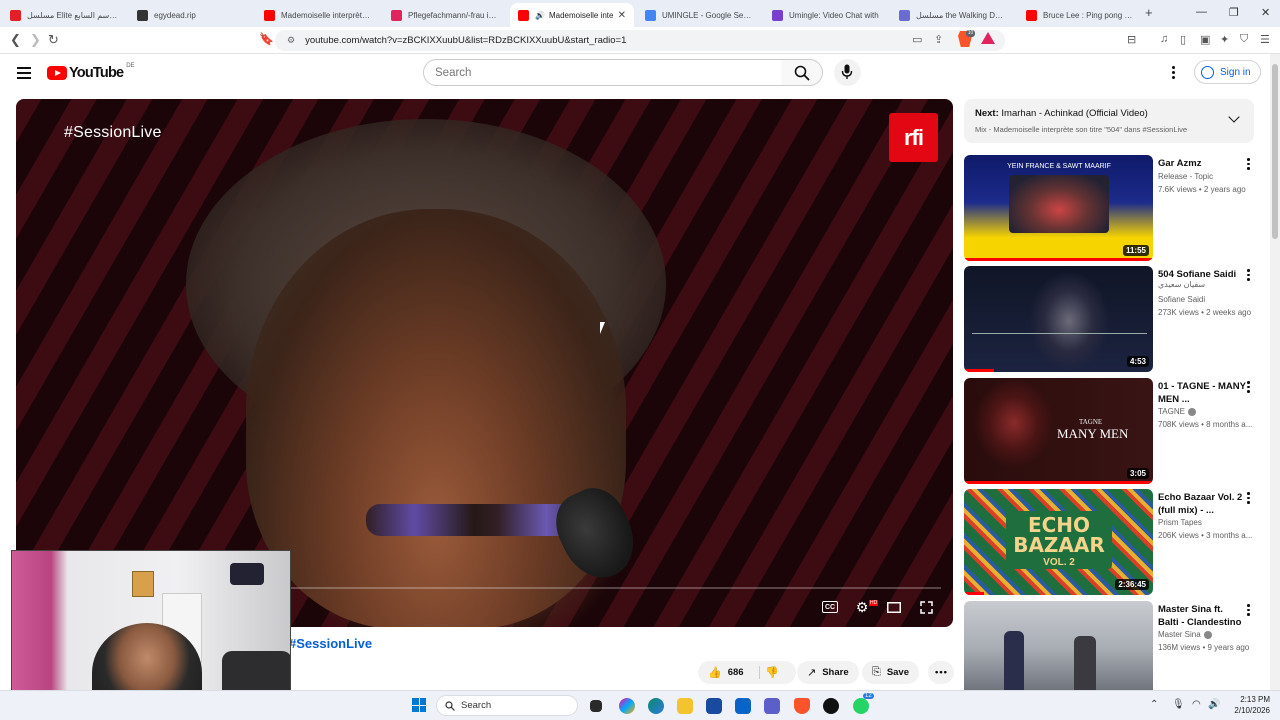 The image size is (1280, 720). Describe the element at coordinates (1196, 704) in the screenshot. I see `wifi-icon: ◠` at that location.